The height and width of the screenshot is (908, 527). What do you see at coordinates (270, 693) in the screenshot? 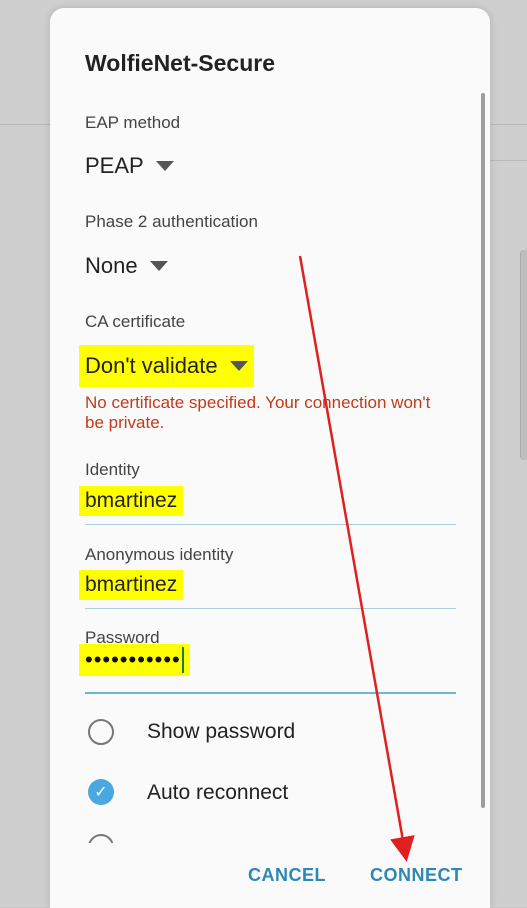
I see `password-underline` at bounding box center [270, 693].